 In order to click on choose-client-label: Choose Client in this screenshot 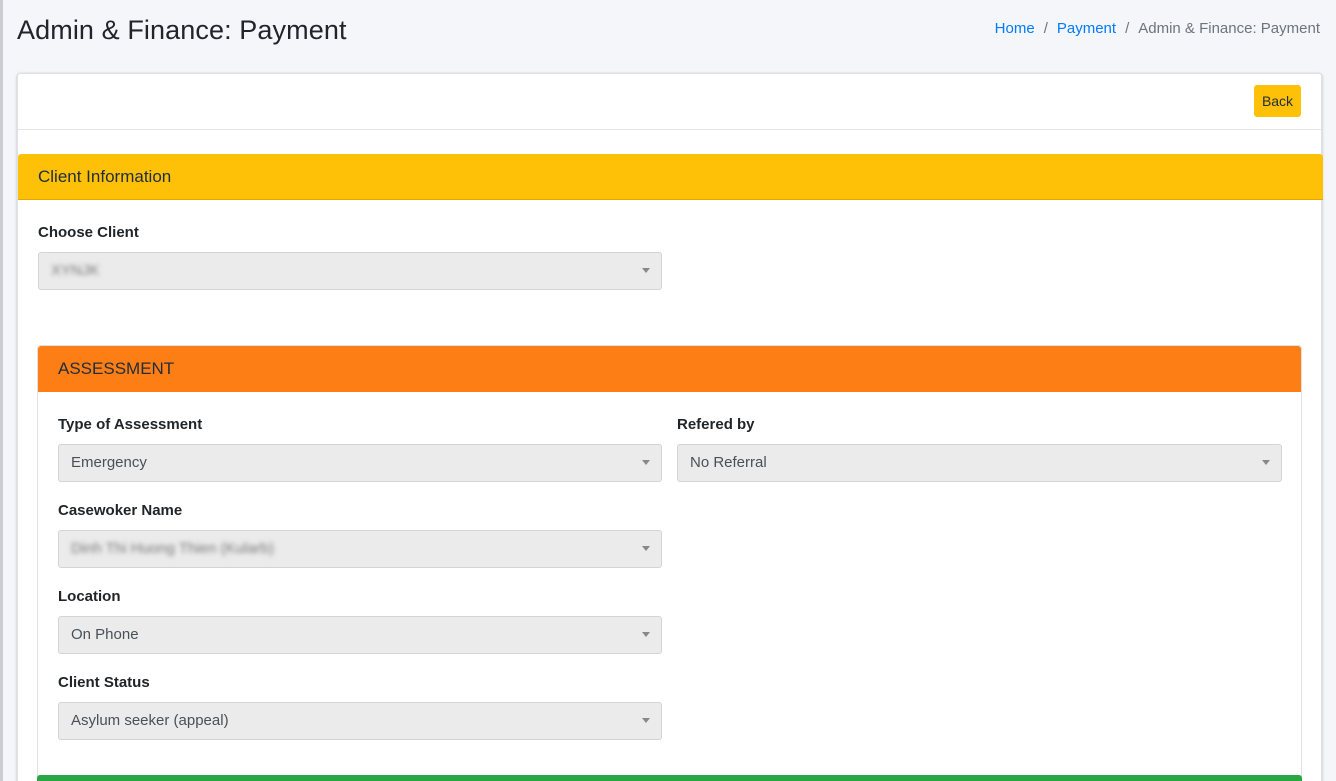, I will do `click(88, 232)`.